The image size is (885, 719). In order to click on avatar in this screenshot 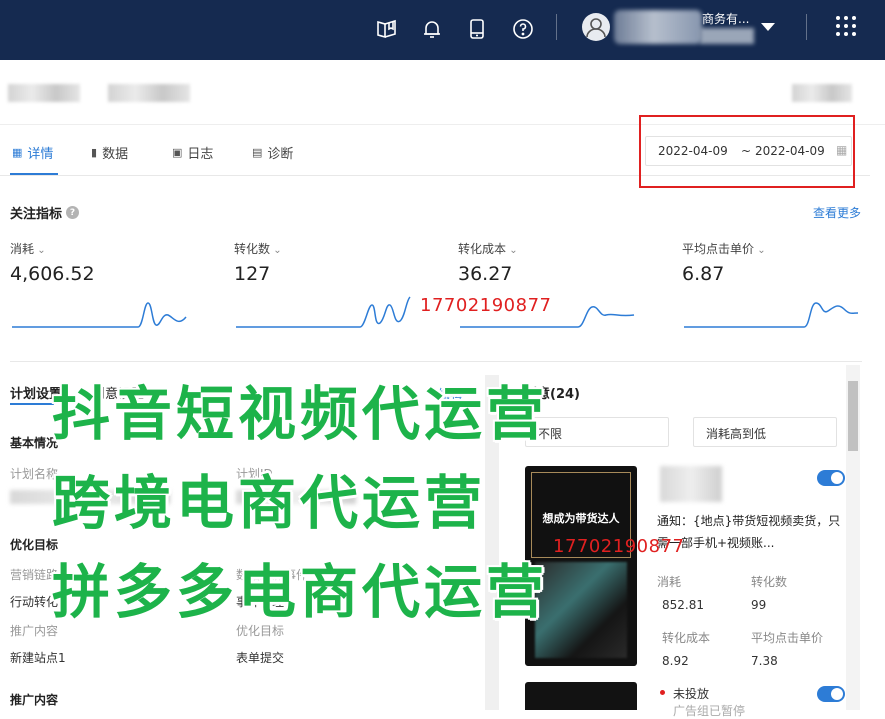, I will do `click(596, 27)`.